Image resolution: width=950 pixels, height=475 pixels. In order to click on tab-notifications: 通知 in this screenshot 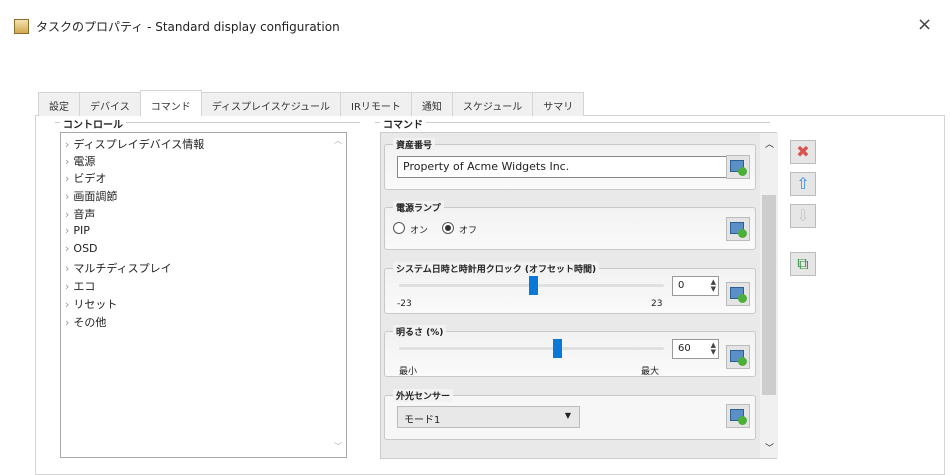, I will do `click(431, 104)`.